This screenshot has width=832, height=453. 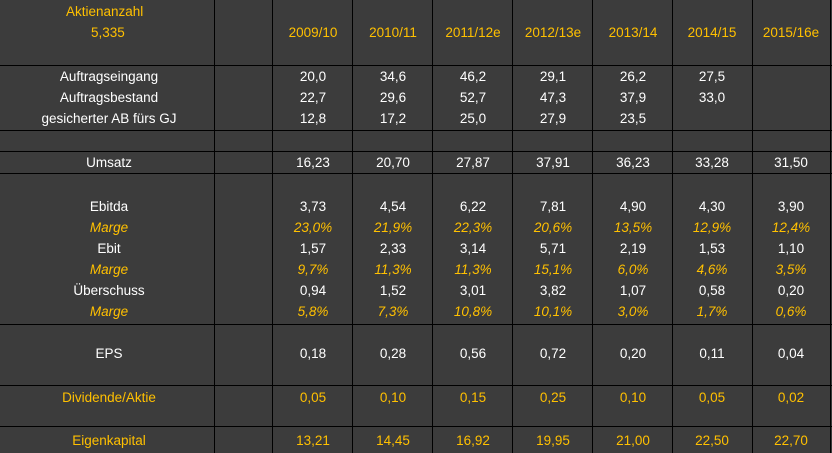 What do you see at coordinates (633, 227) in the screenshot?
I see `value-cell: 13,5%` at bounding box center [633, 227].